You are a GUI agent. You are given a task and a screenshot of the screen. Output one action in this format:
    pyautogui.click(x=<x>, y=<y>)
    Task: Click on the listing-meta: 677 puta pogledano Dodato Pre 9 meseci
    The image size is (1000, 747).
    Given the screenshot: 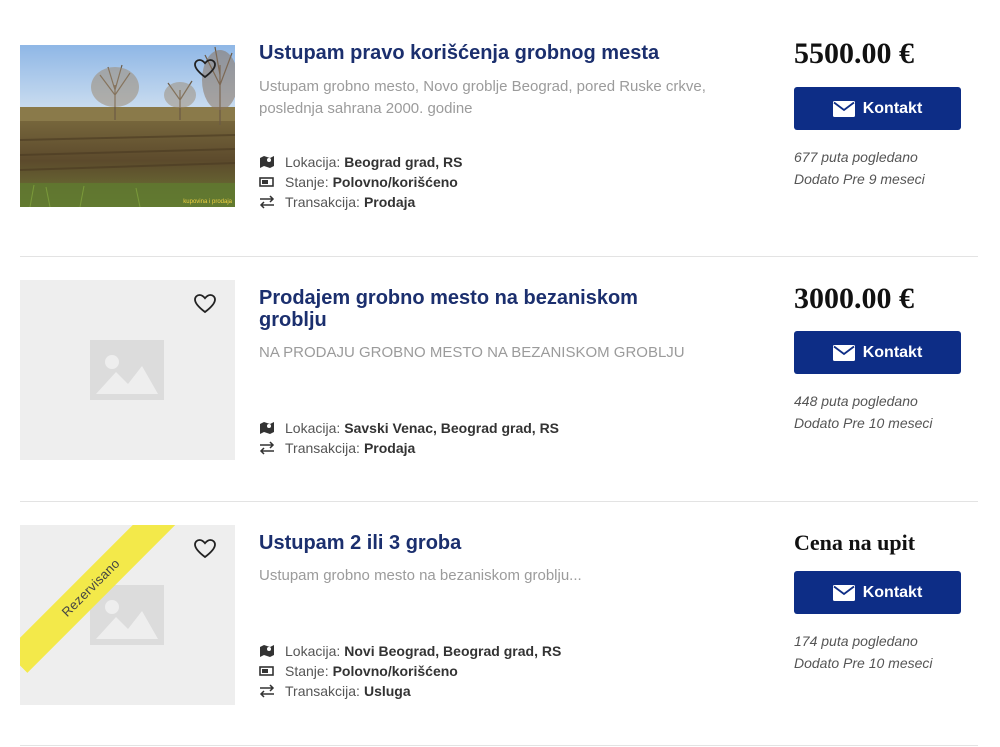 What is the action you would take?
    pyautogui.click(x=859, y=168)
    